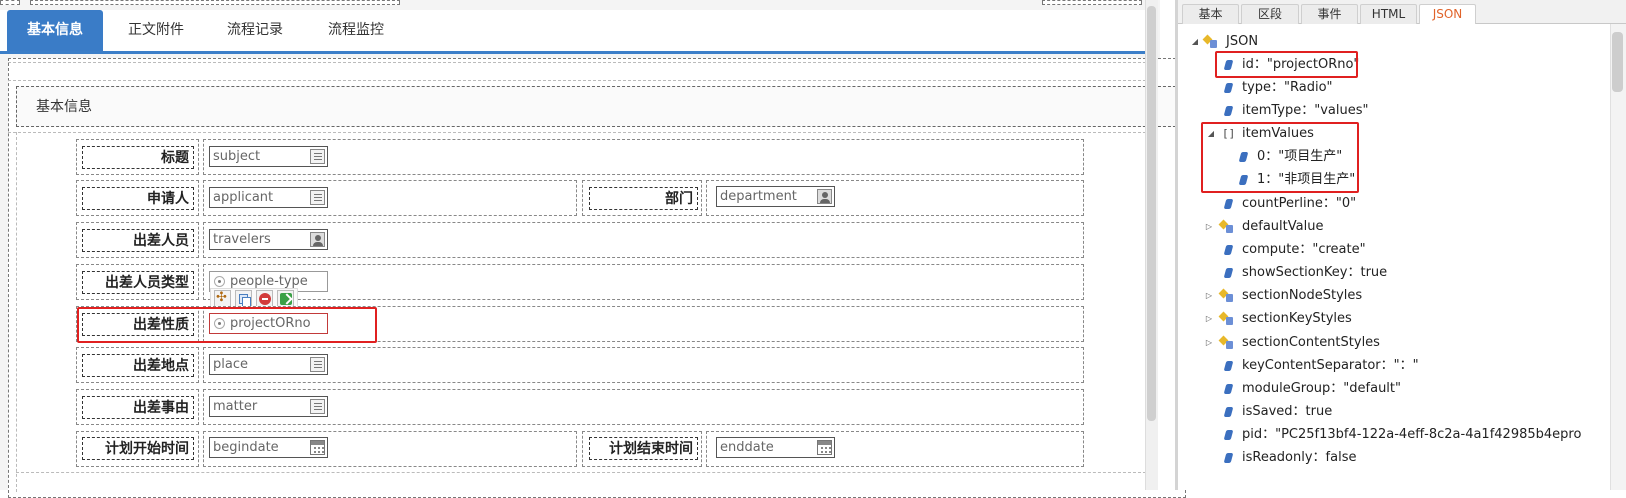 This screenshot has width=1626, height=498. What do you see at coordinates (1315, 272) in the screenshot?
I see `tree-node-label: showSectionKey：true` at bounding box center [1315, 272].